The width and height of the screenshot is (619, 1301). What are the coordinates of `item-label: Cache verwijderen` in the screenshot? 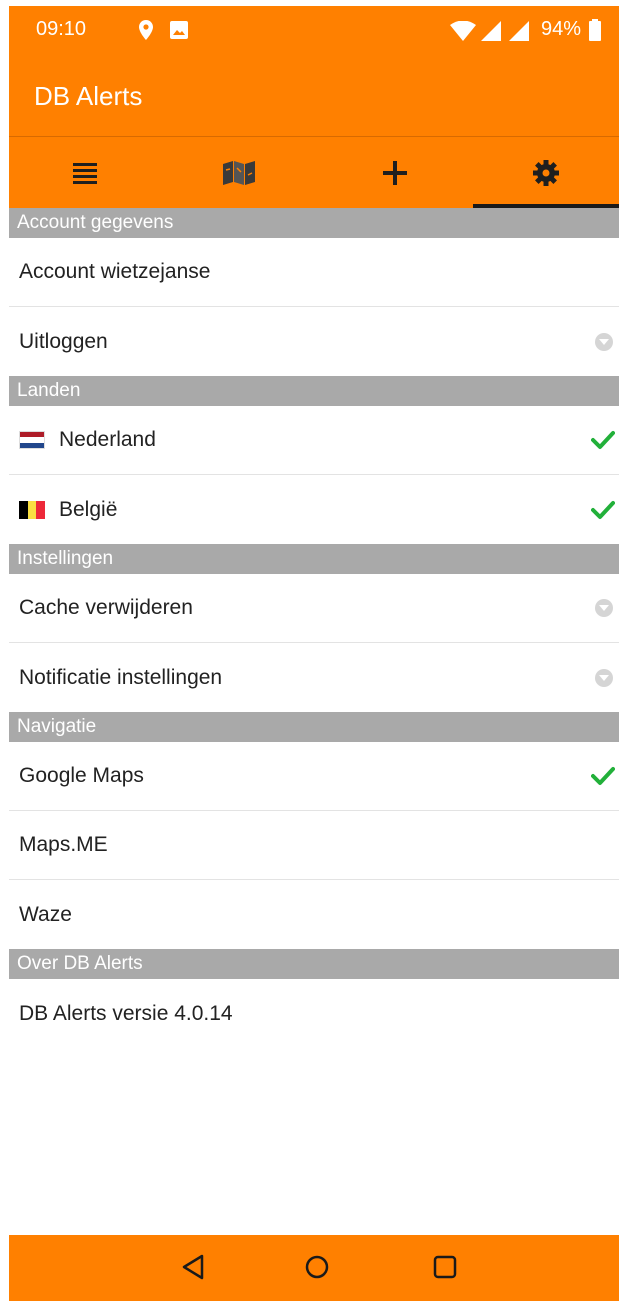 It's located at (106, 607).